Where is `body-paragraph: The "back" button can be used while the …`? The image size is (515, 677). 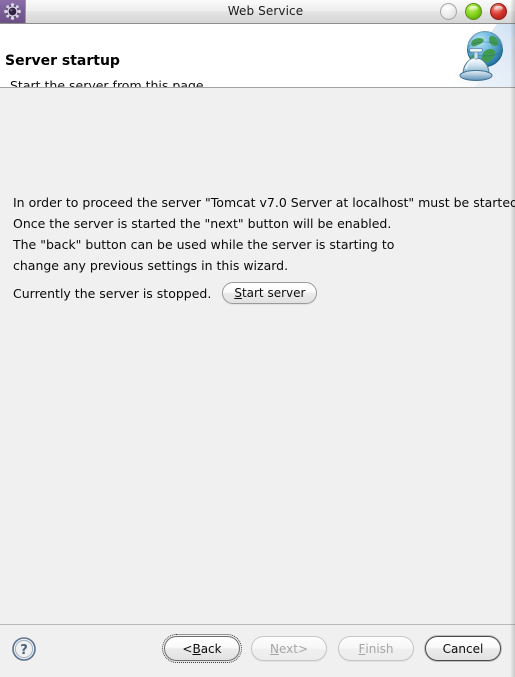
body-paragraph: The "back" button can be used while the … is located at coordinates (204, 244).